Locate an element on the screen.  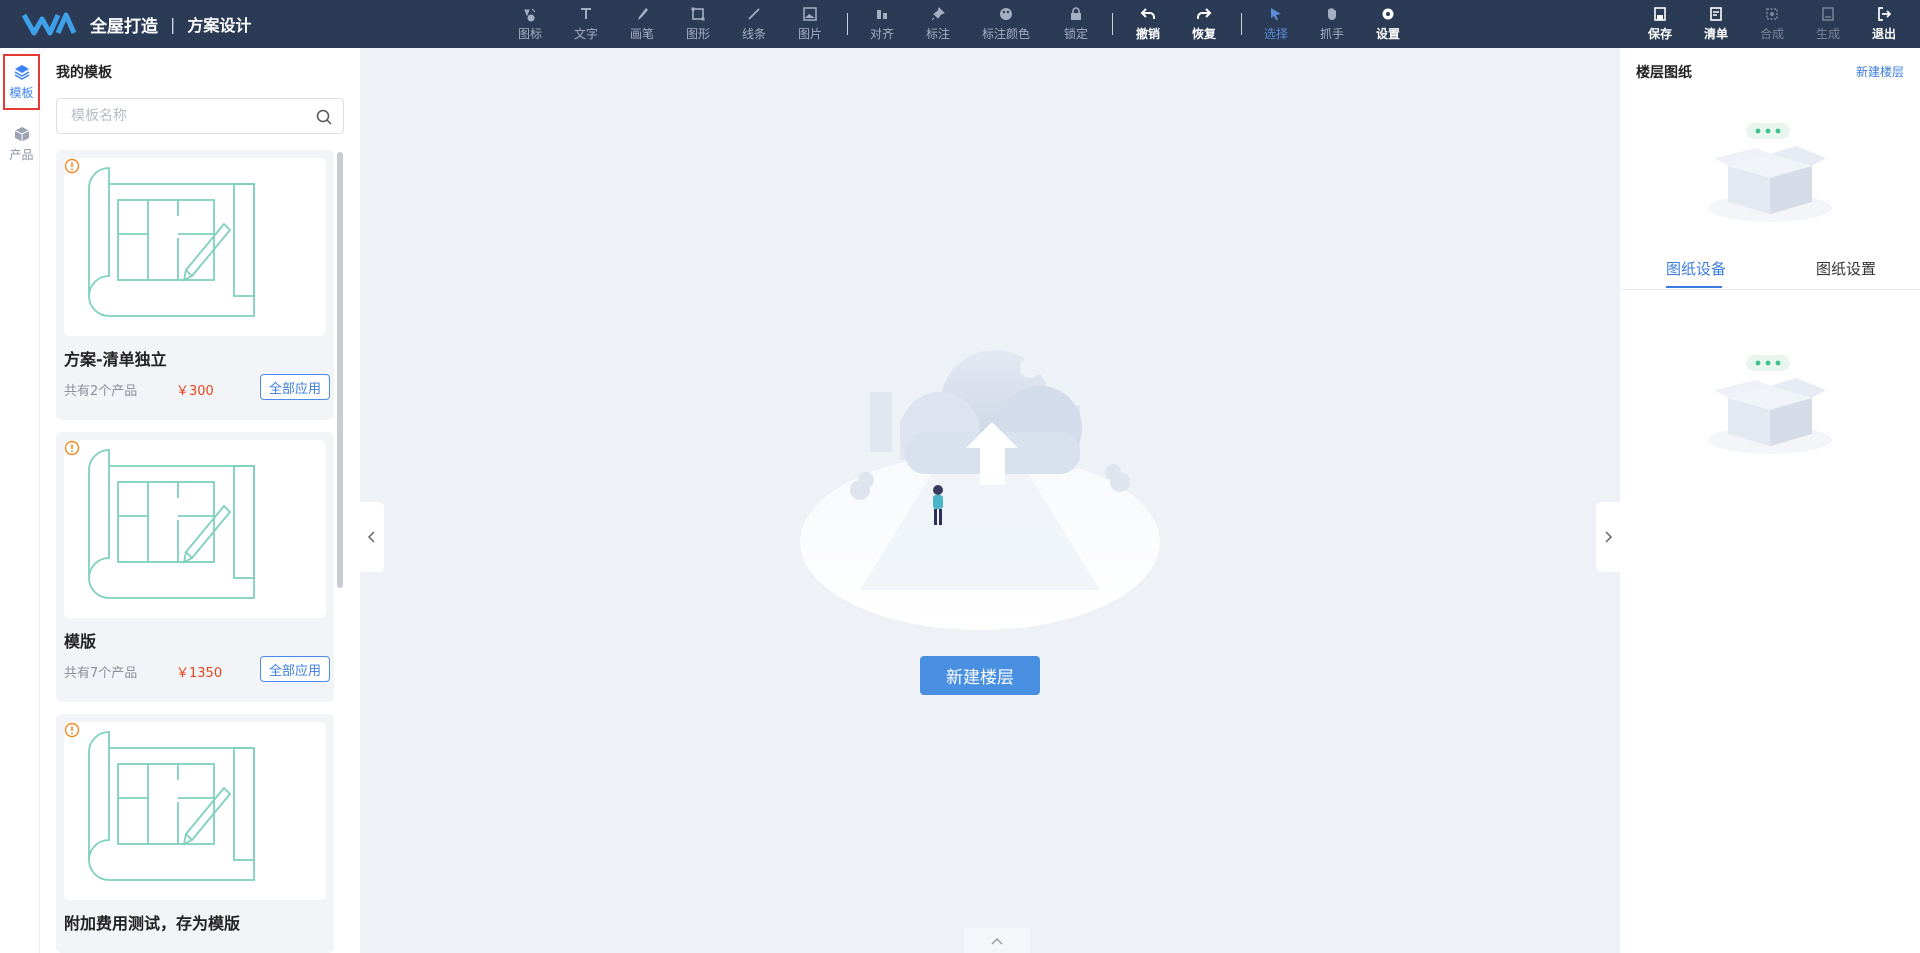
tool-label: 线条 is located at coordinates (754, 34).